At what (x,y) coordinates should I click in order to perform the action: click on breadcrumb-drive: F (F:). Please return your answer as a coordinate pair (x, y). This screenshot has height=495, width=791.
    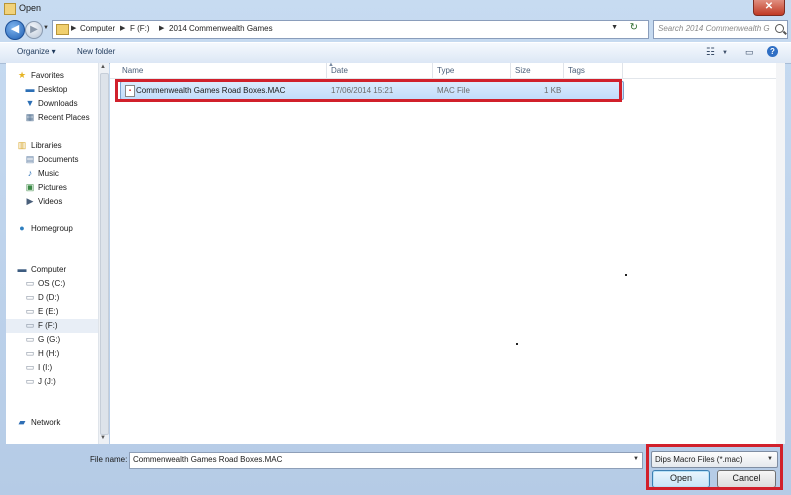
    Looking at the image, I should click on (140, 28).